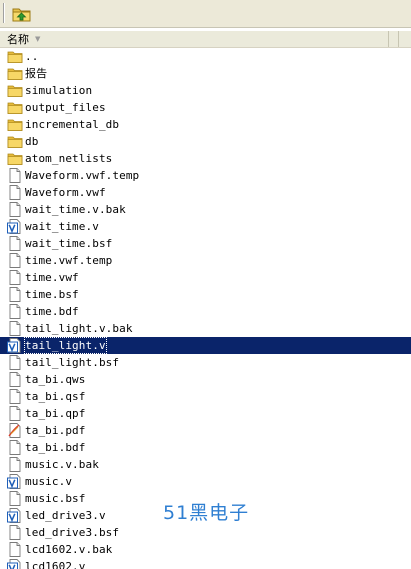  I want to click on file-name-label: ta_bi.pdf, so click(55, 430).